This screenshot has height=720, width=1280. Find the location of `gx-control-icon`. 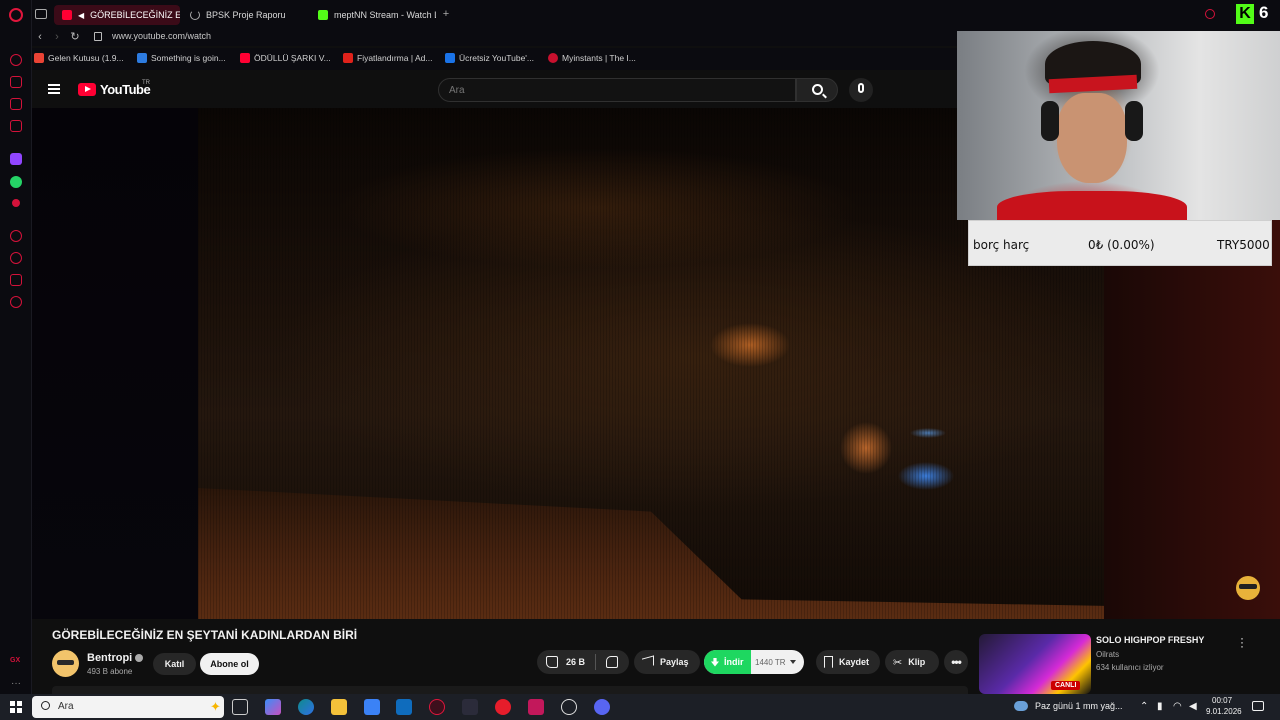

gx-control-icon is located at coordinates (16, 60).